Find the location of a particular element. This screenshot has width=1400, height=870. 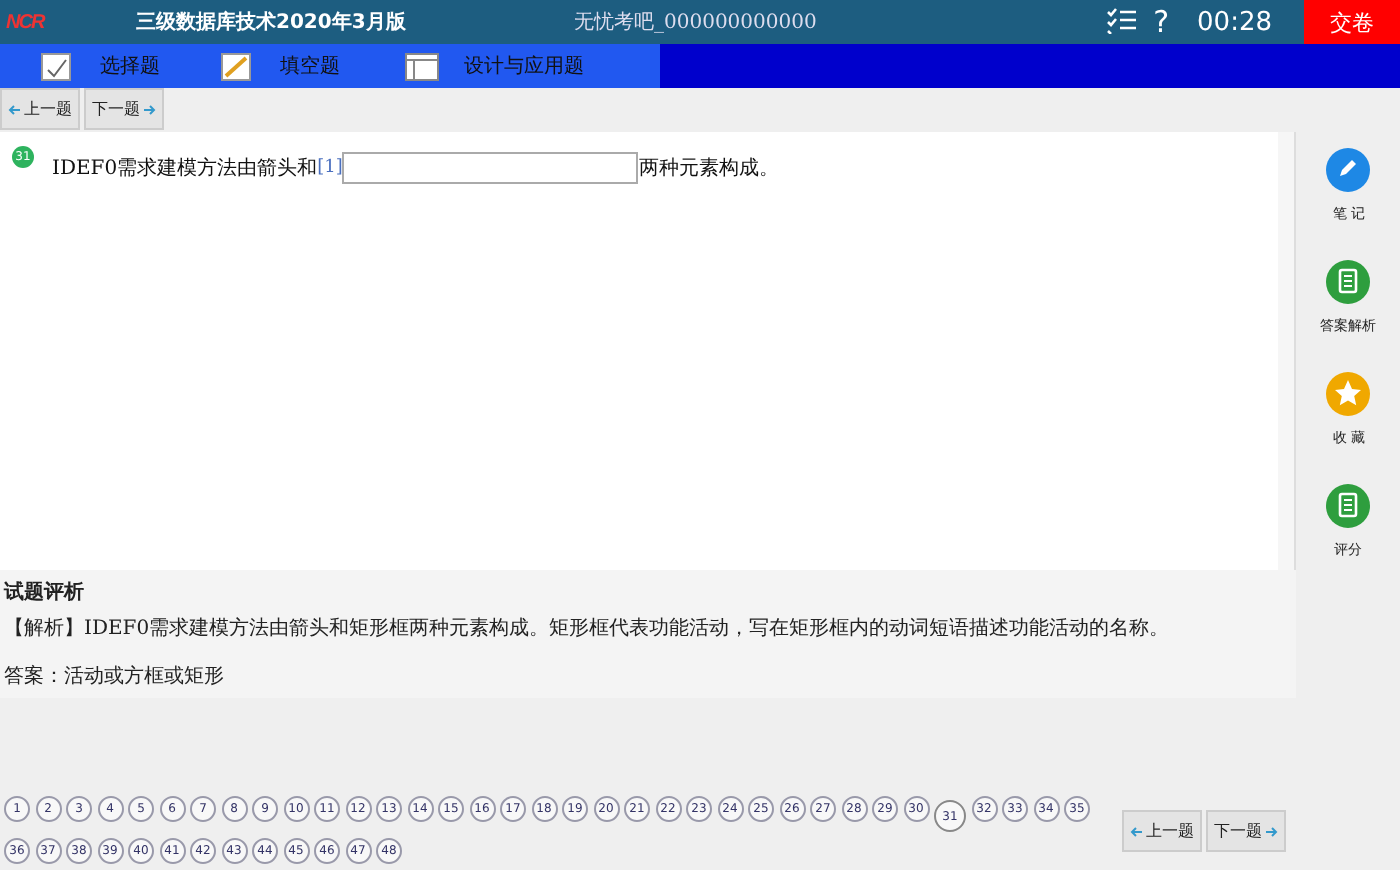

logo: NCR is located at coordinates (25, 22).